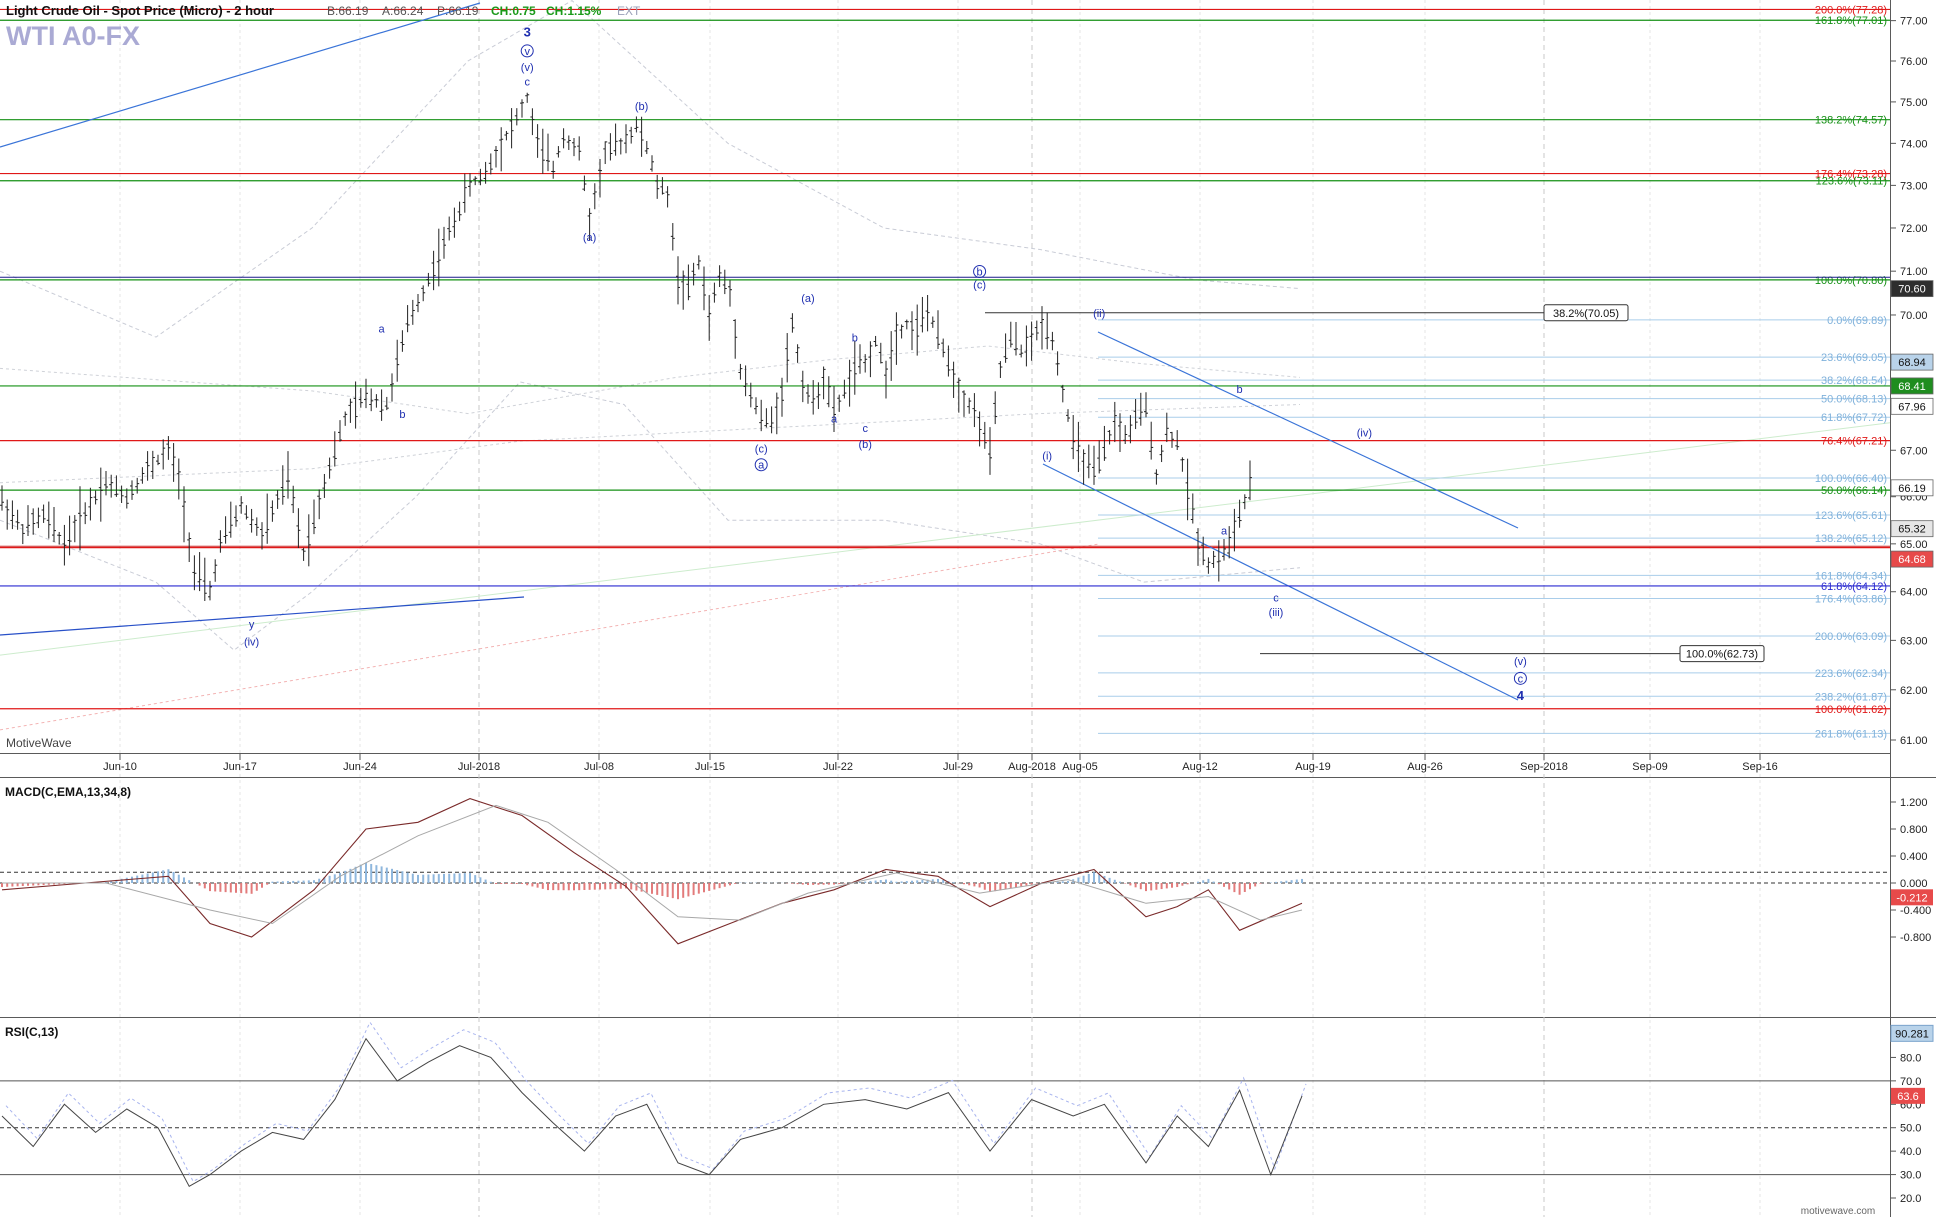 This screenshot has height=1217, width=1936. What do you see at coordinates (1851, 121) in the screenshot?
I see `fib-level-label: 138.2%(74.57)` at bounding box center [1851, 121].